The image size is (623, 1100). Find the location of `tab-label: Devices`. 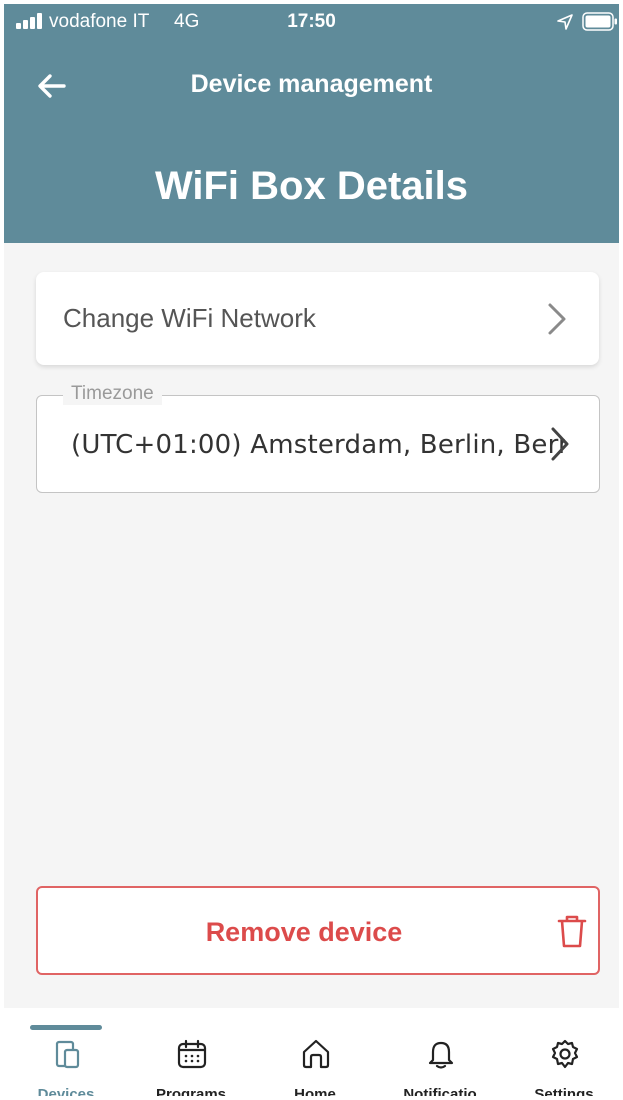

tab-label: Devices is located at coordinates (66, 1091).